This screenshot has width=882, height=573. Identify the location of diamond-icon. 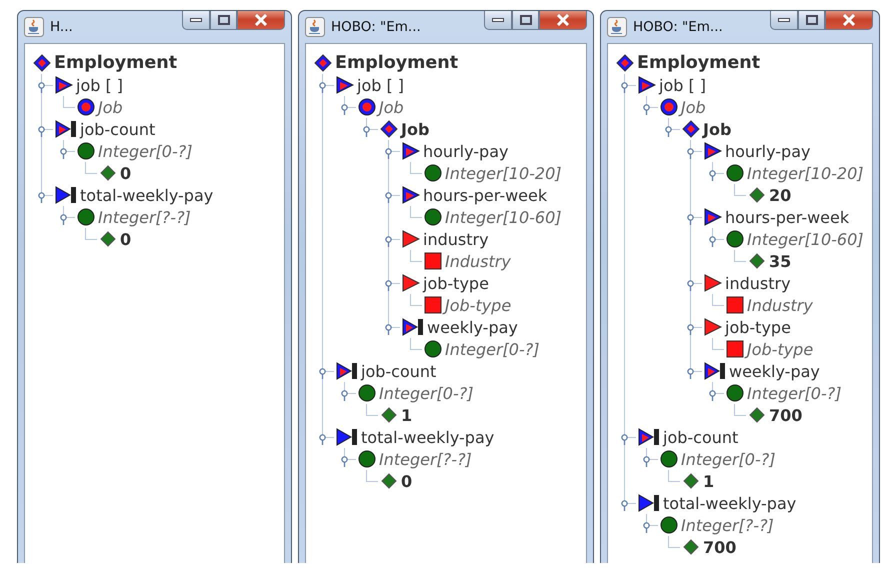
(323, 63).